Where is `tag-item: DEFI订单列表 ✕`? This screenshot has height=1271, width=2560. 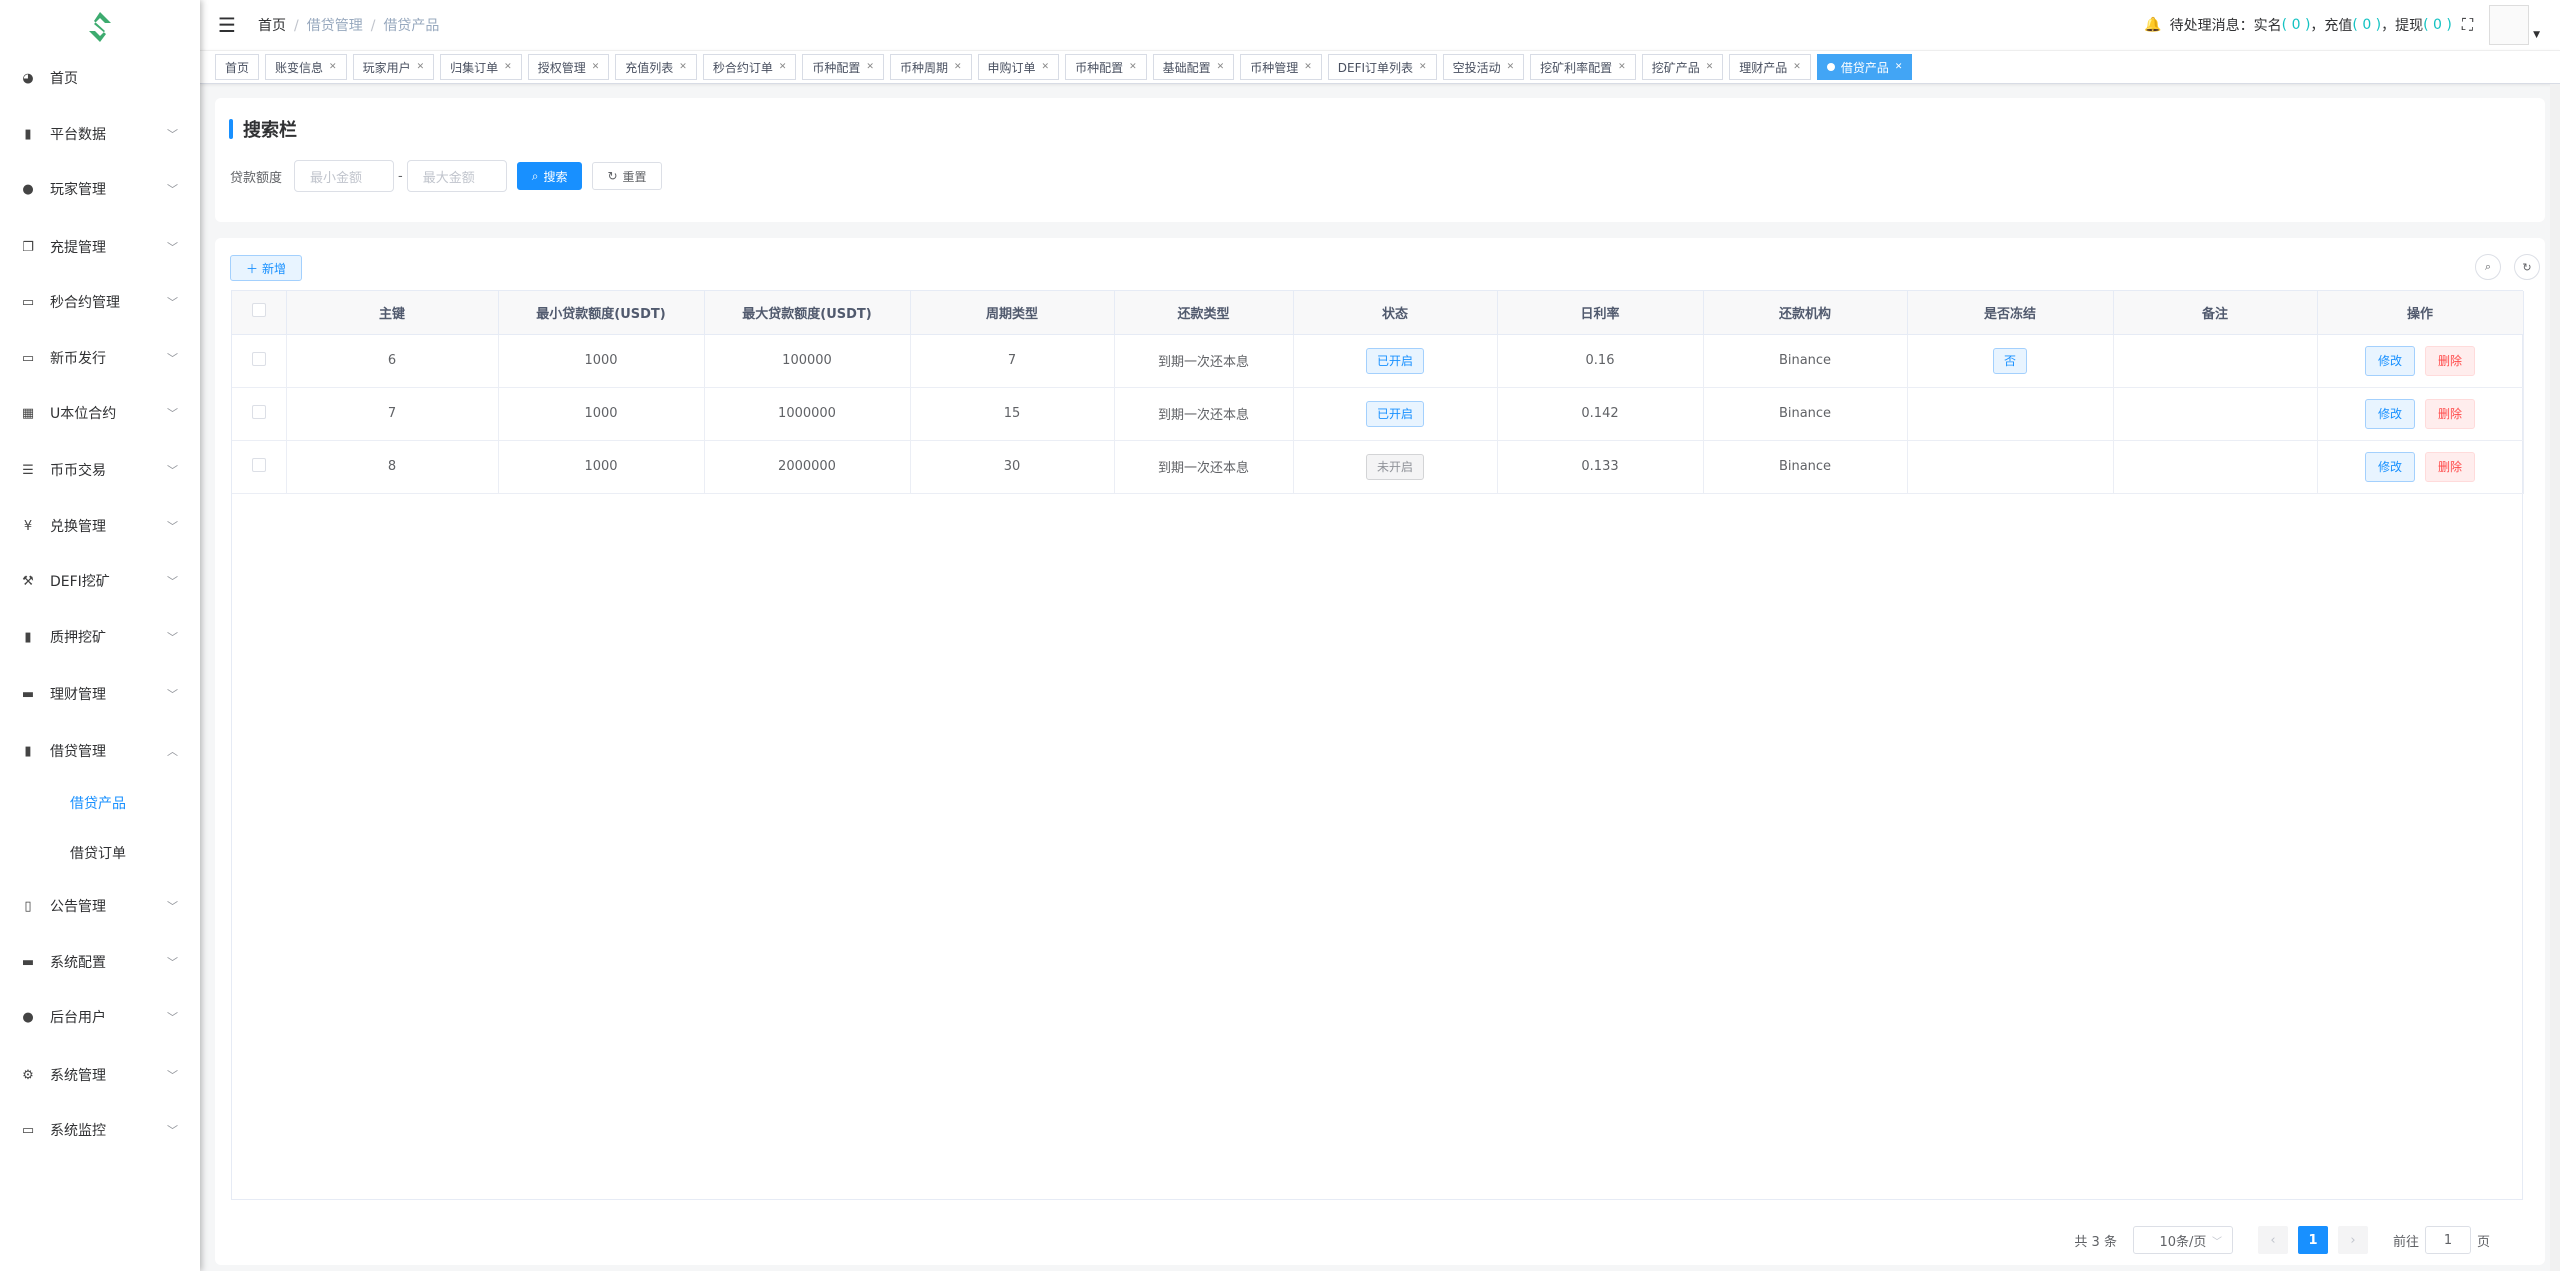 tag-item: DEFI订单列表 ✕ is located at coordinates (1382, 67).